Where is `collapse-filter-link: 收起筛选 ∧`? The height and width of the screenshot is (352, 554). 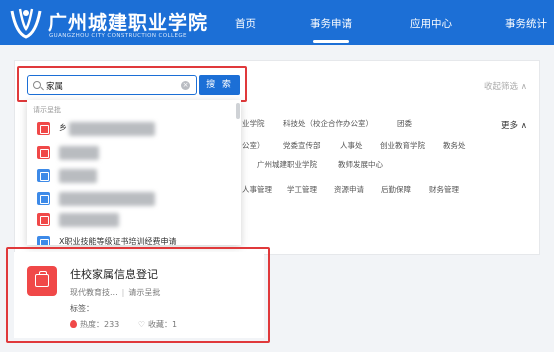 collapse-filter-link: 收起筛选 ∧ is located at coordinates (505, 86).